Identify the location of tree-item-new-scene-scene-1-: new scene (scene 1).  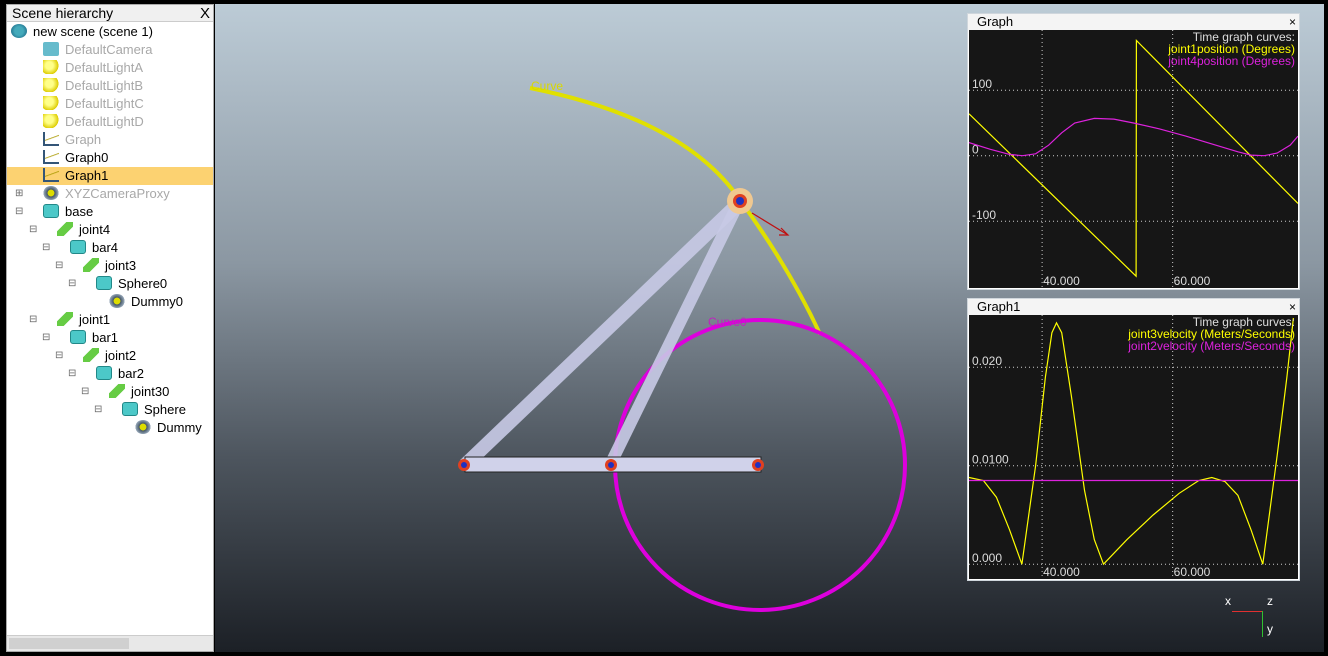
(110, 32).